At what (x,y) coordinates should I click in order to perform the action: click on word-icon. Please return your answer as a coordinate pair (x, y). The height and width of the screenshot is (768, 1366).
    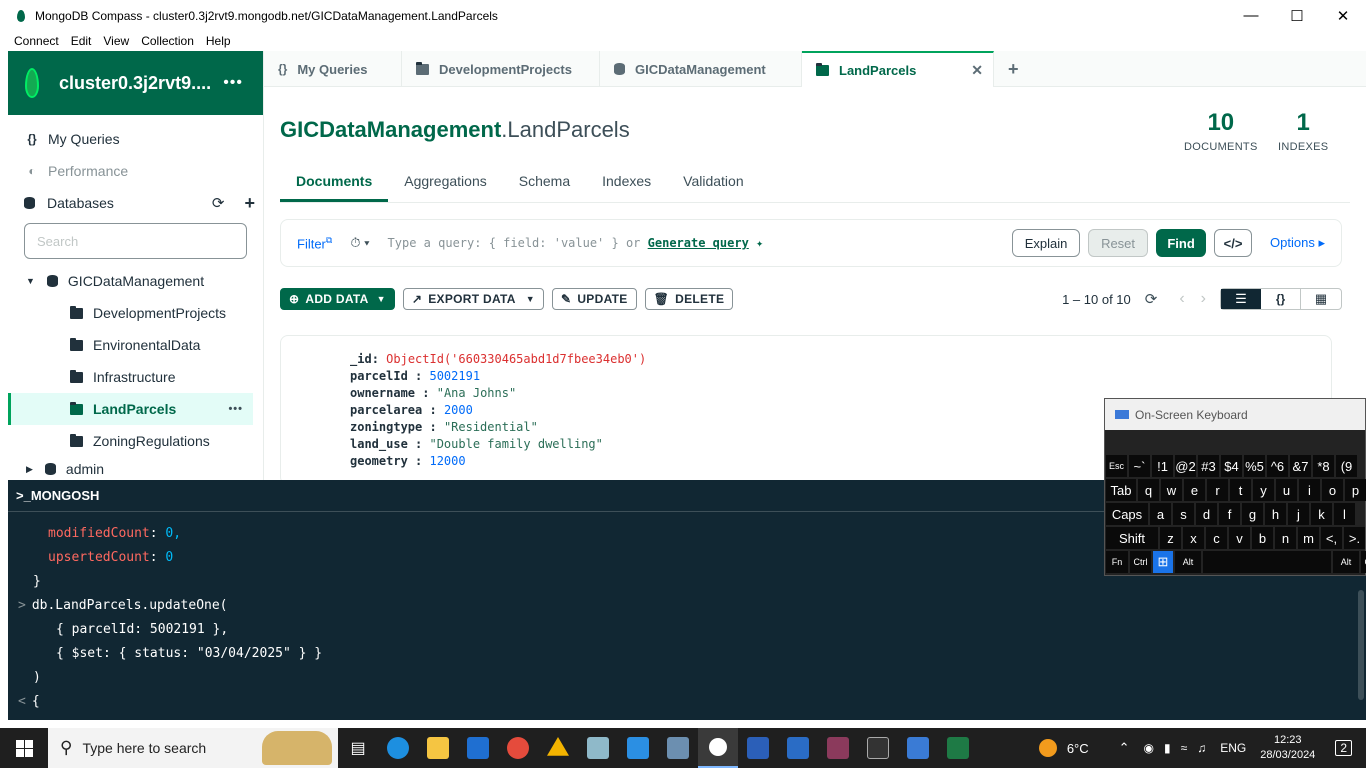
    Looking at the image, I should click on (758, 748).